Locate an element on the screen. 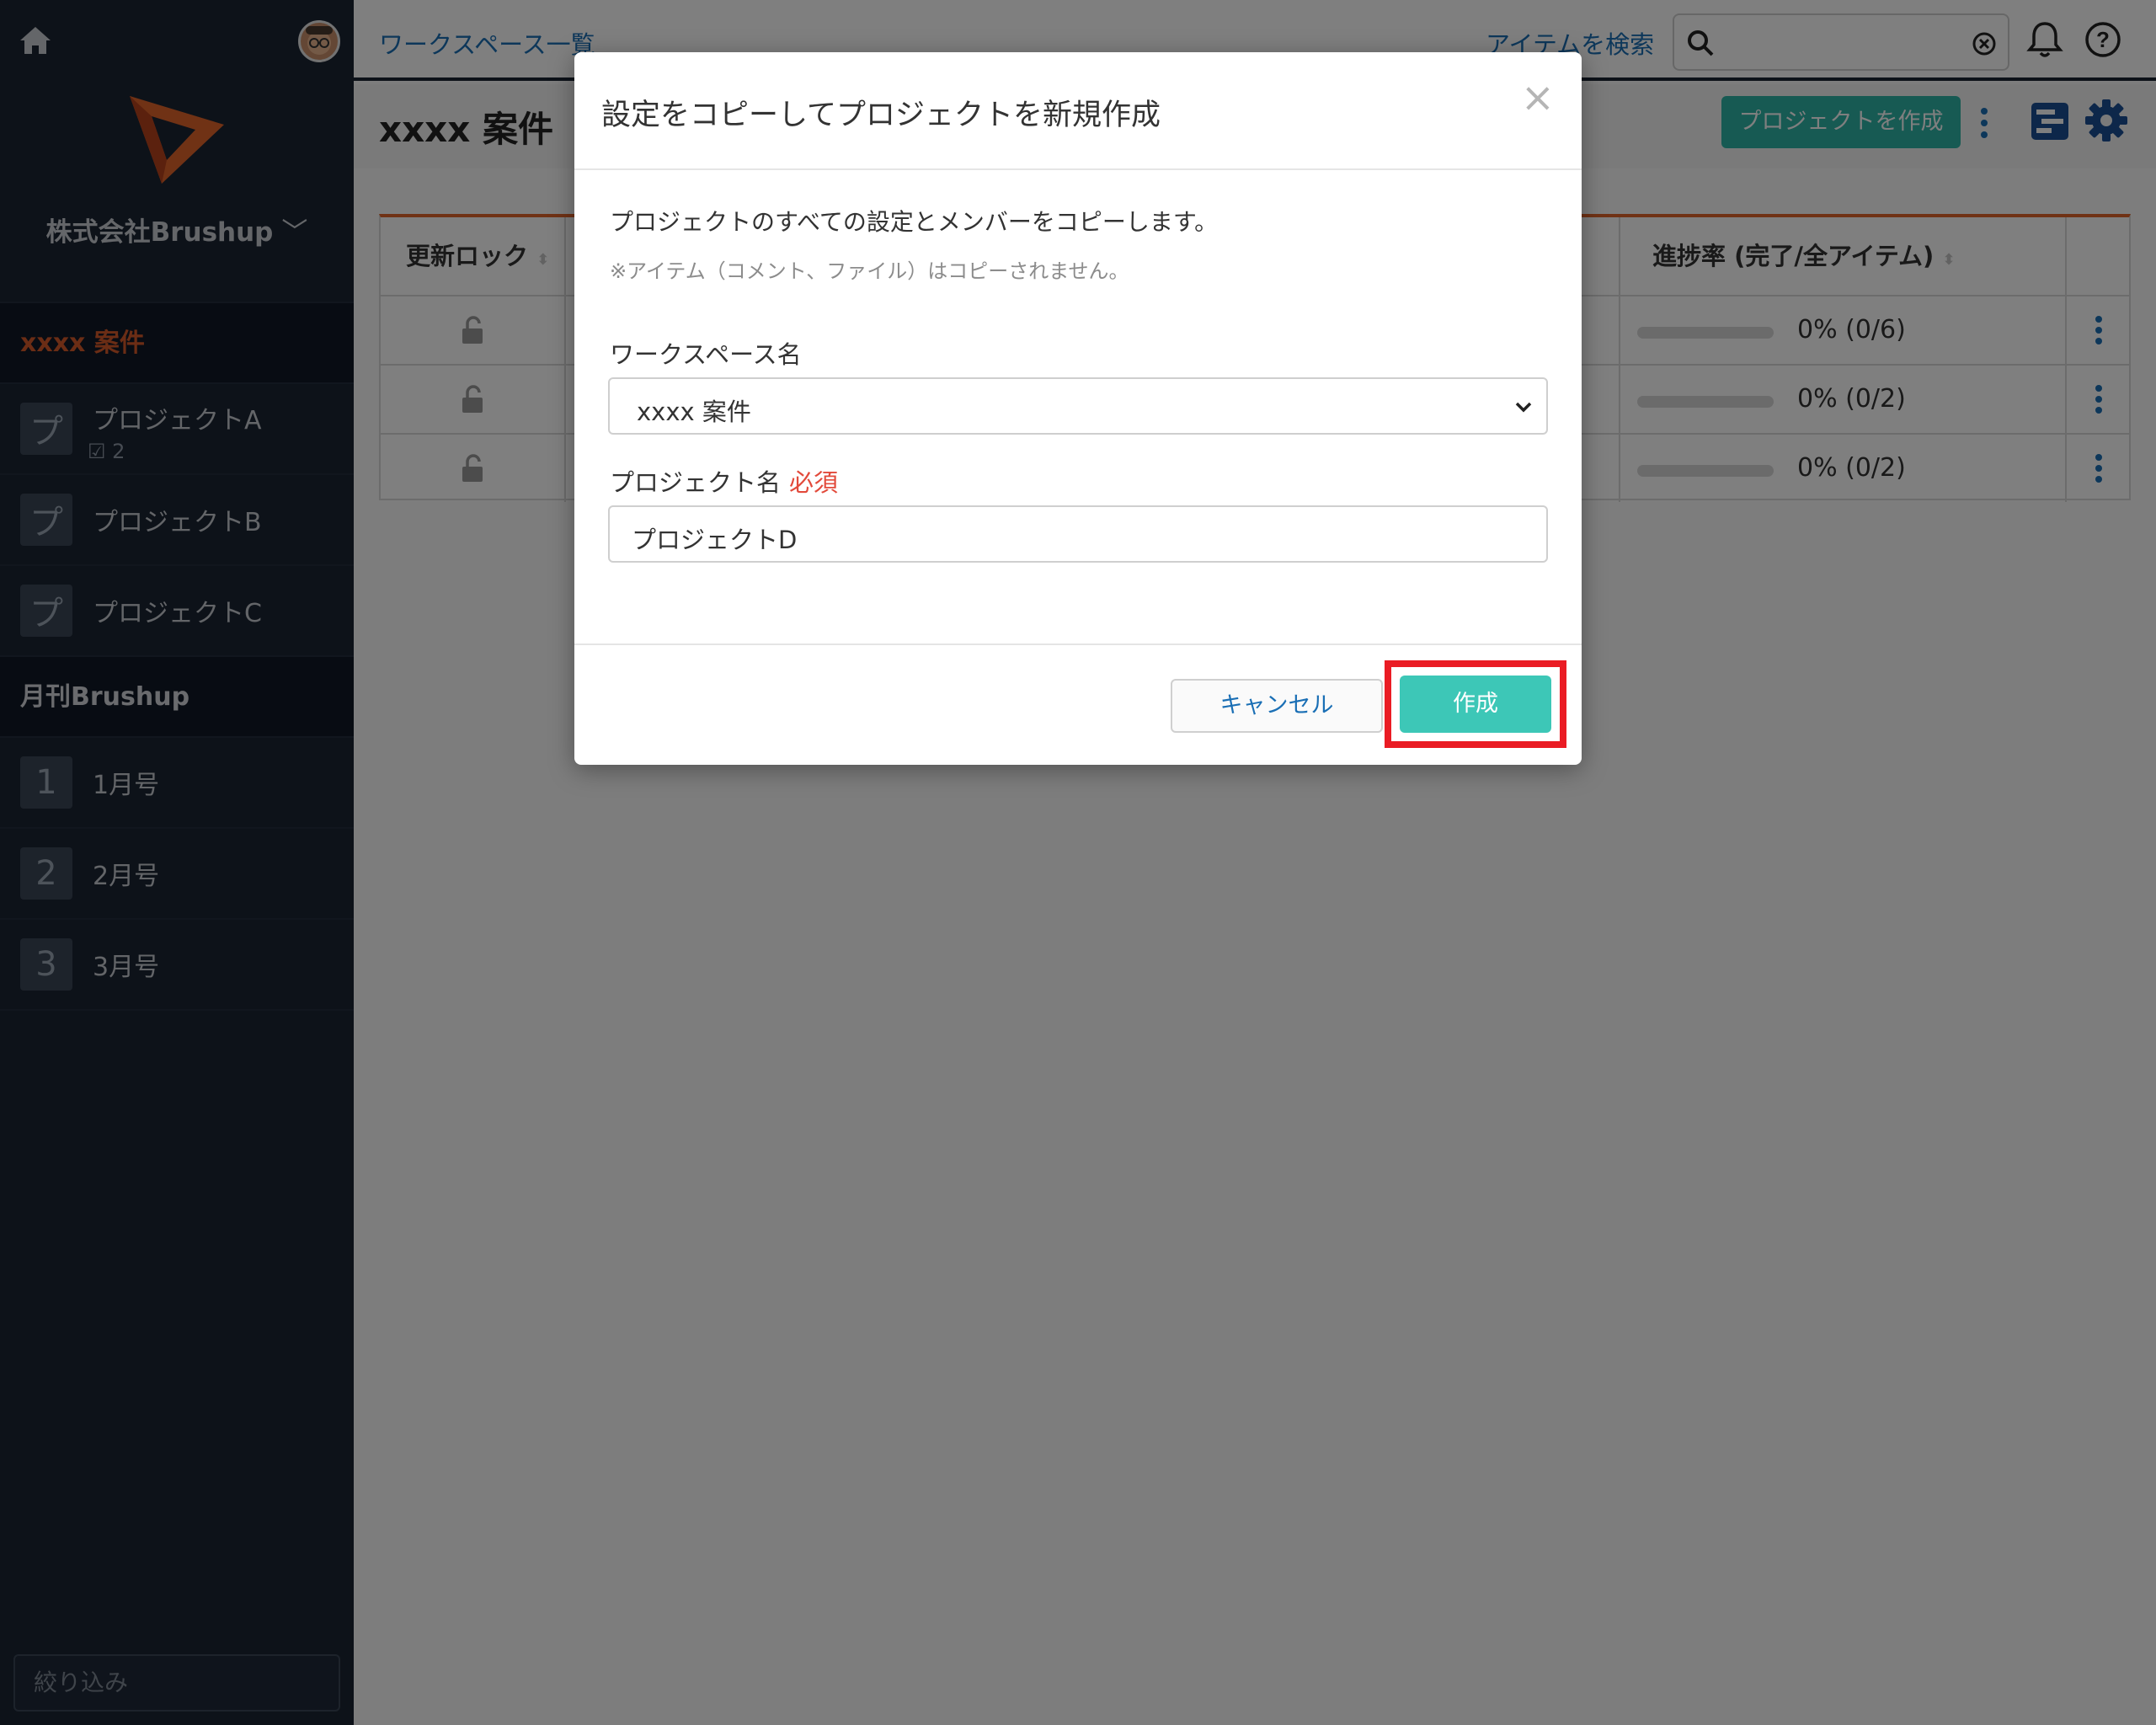 The width and height of the screenshot is (2156, 1725). dialog-note: ※アイテム（コメント、ファイル）はコピーされません。 is located at coordinates (869, 271).